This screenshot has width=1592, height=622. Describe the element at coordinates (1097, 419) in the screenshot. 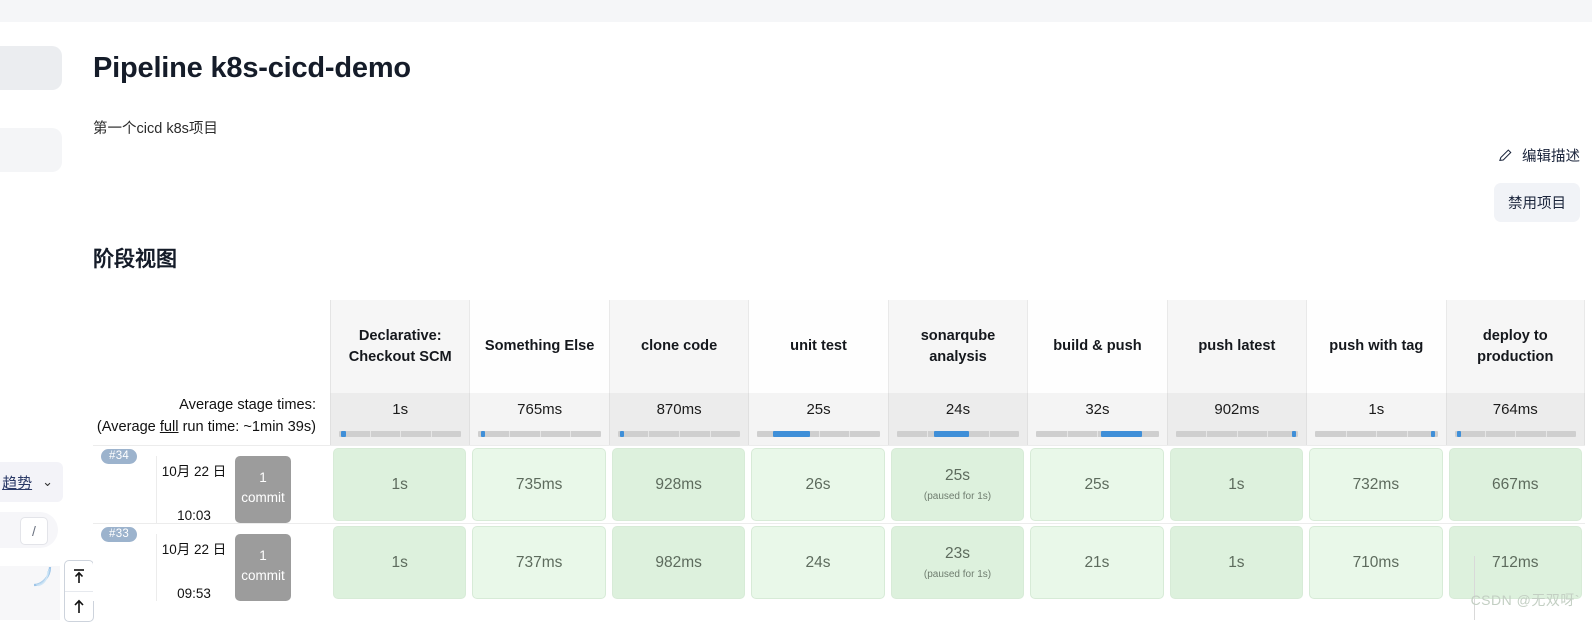

I see `average-cell-build-and-push: 32s` at that location.